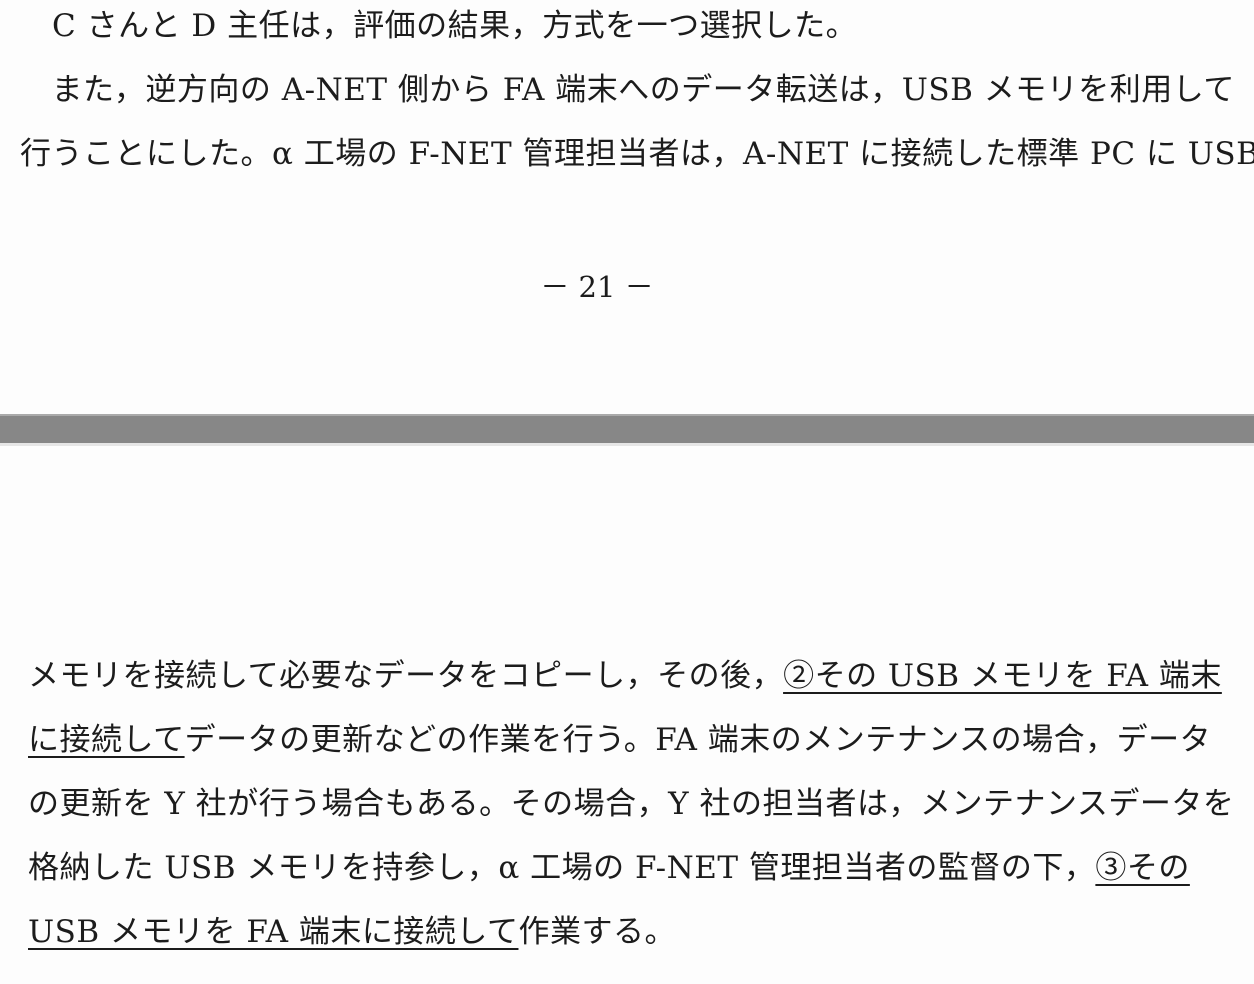 The width and height of the screenshot is (1254, 984). What do you see at coordinates (562, 868) in the screenshot?
I see `text-plain: 格納した USB メモリを持参し，α 工場の F-NET 管理担当者の監督の下，` at bounding box center [562, 868].